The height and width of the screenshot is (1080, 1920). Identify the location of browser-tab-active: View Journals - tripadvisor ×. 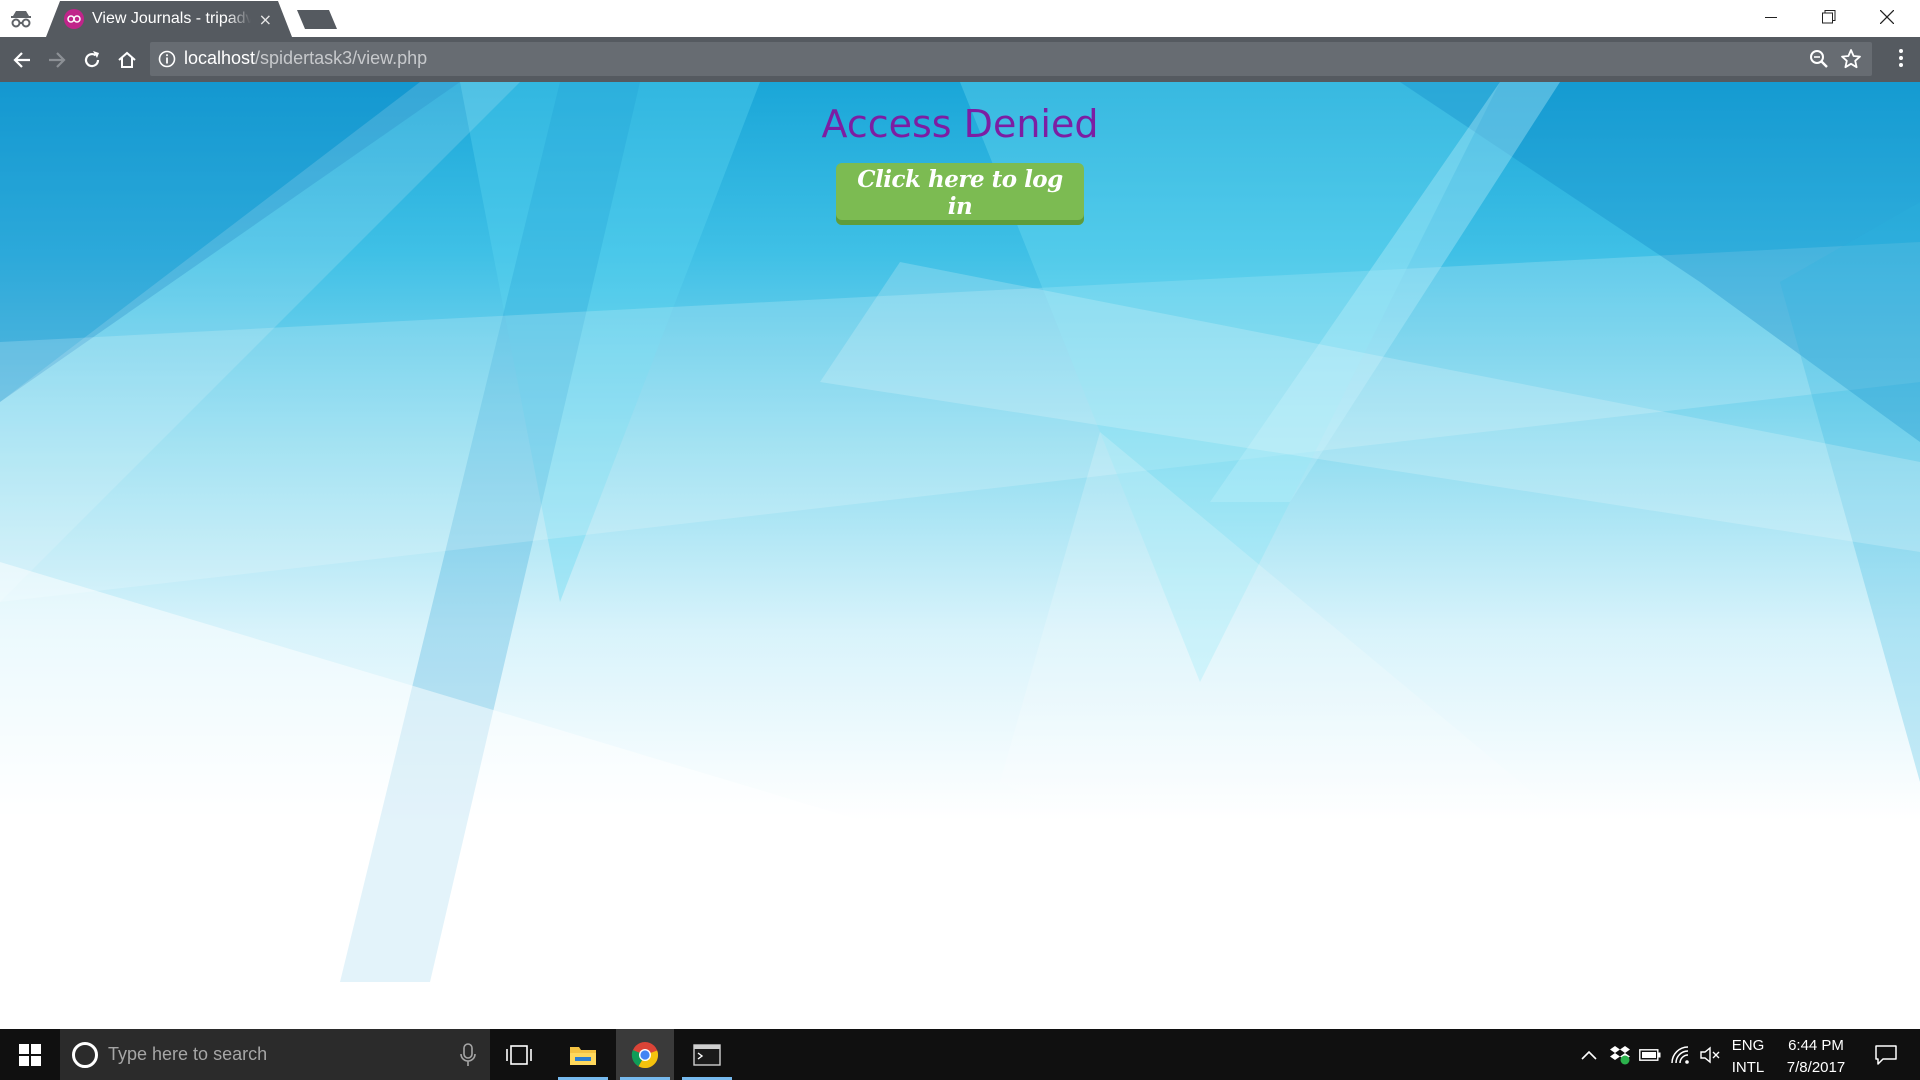
(169, 19).